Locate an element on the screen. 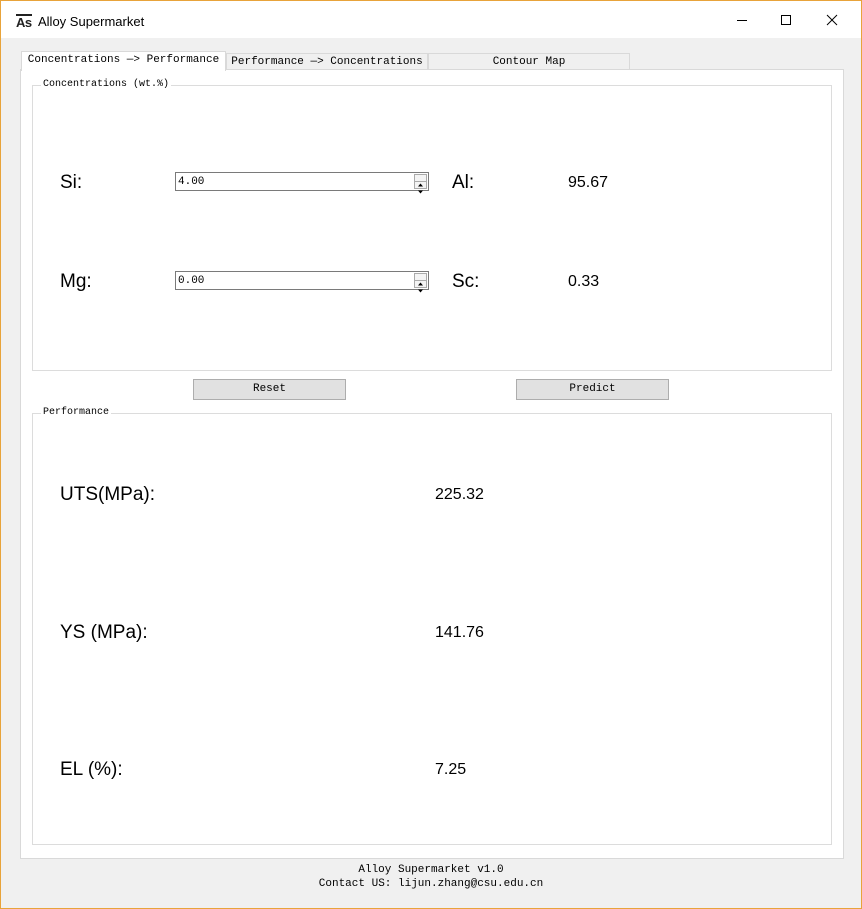 This screenshot has width=862, height=909. window-title: Alloy Supermarket is located at coordinates (91, 21).